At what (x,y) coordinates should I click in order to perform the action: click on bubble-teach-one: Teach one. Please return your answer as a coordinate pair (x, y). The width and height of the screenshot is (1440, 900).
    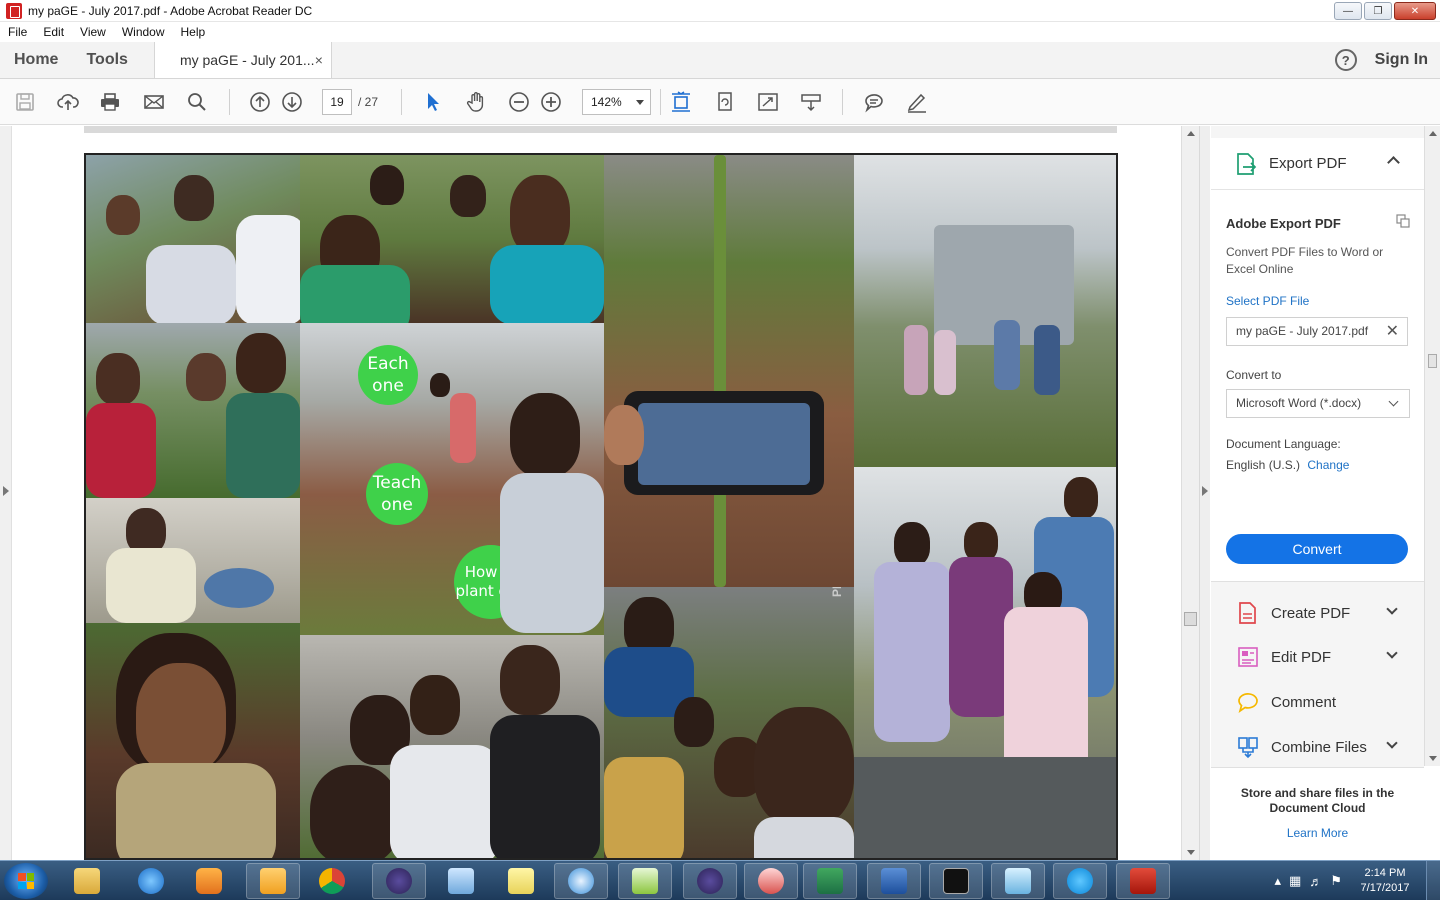
    Looking at the image, I should click on (397, 494).